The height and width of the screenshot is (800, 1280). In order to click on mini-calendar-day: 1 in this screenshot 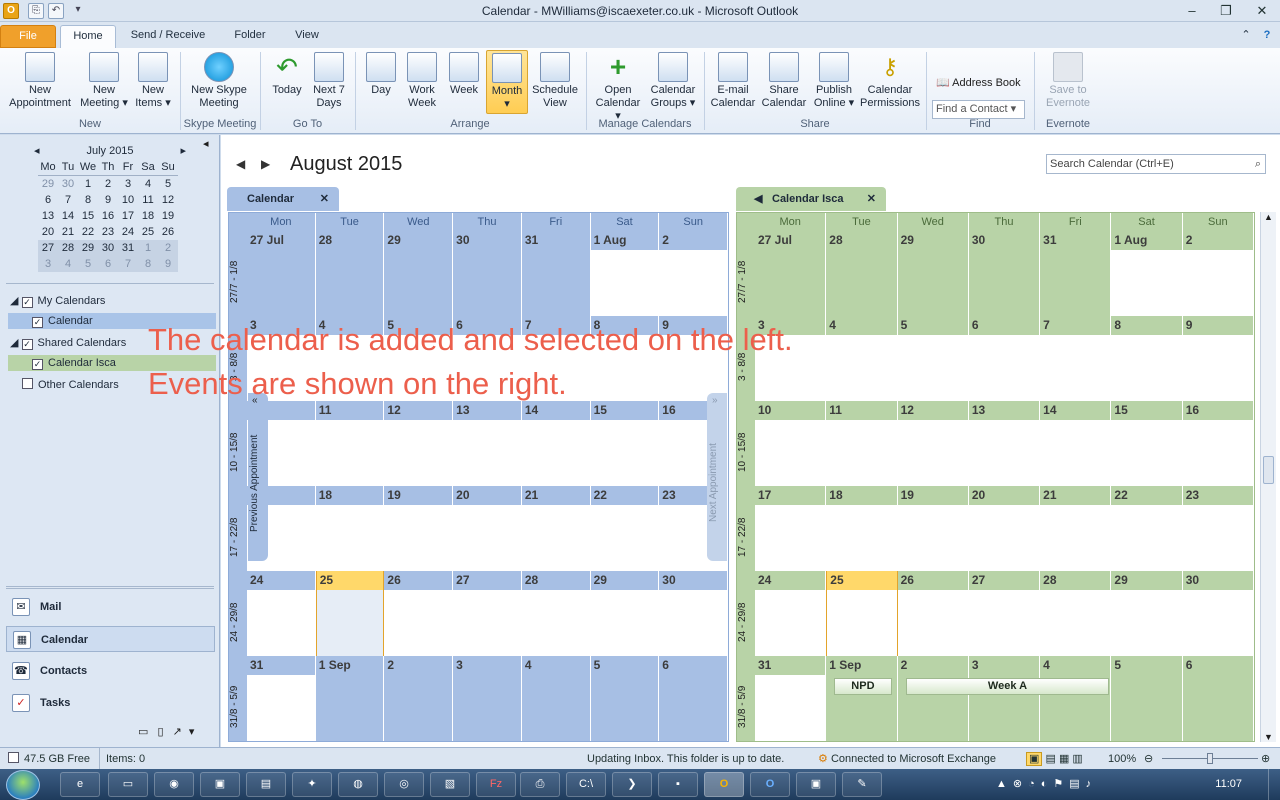, I will do `click(88, 184)`.